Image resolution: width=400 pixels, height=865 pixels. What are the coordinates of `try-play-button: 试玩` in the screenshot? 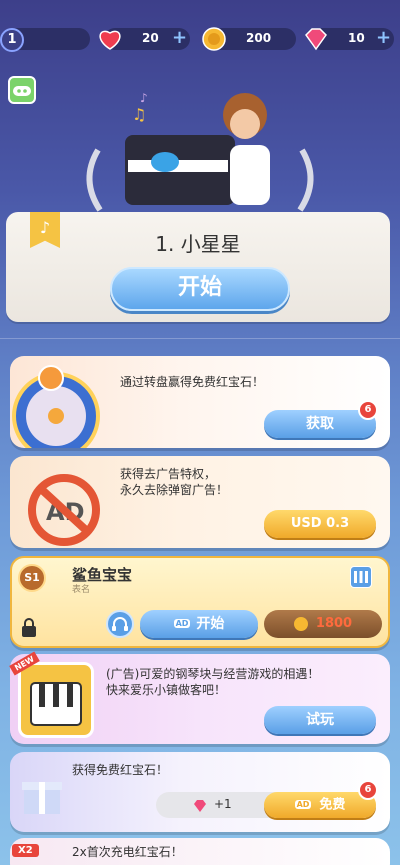 It's located at (320, 720).